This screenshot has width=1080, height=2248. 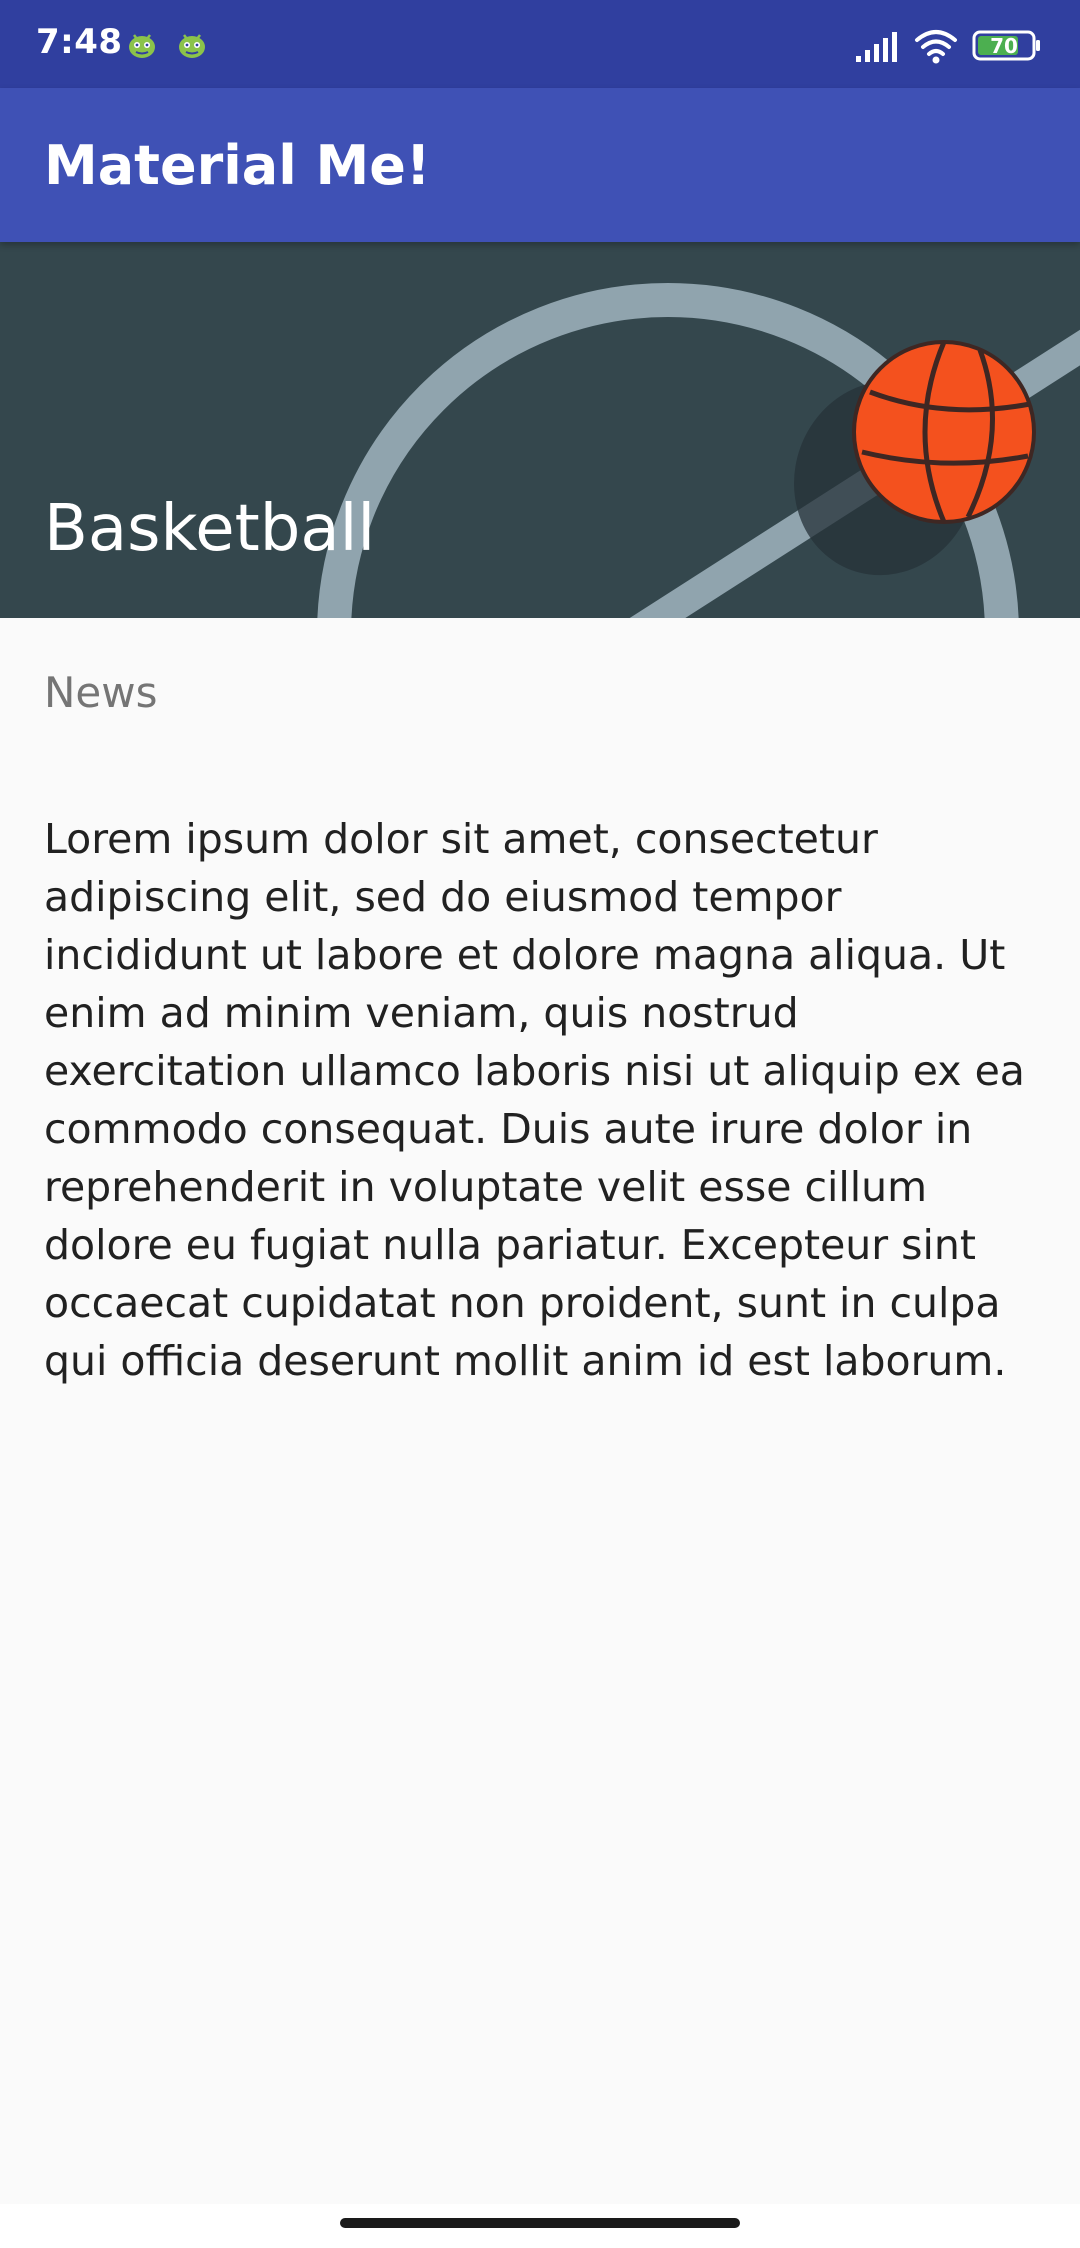 What do you see at coordinates (237, 165) in the screenshot?
I see `app-title: Material Me!` at bounding box center [237, 165].